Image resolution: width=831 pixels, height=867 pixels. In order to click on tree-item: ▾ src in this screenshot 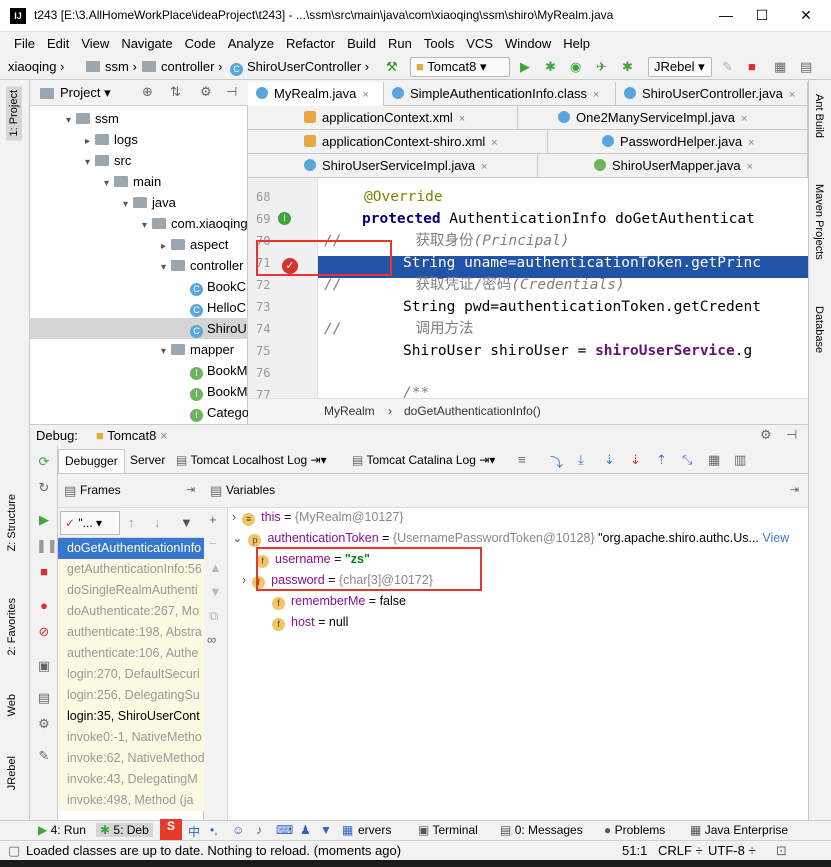, I will do `click(80, 160)`.